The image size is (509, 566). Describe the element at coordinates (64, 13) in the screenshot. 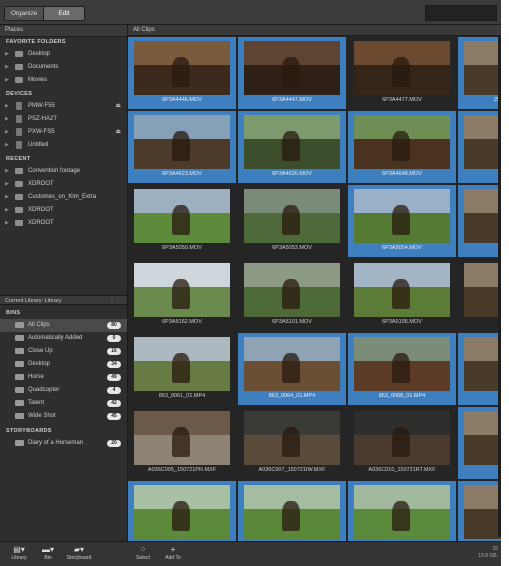

I see `tab-edit: Edit` at that location.